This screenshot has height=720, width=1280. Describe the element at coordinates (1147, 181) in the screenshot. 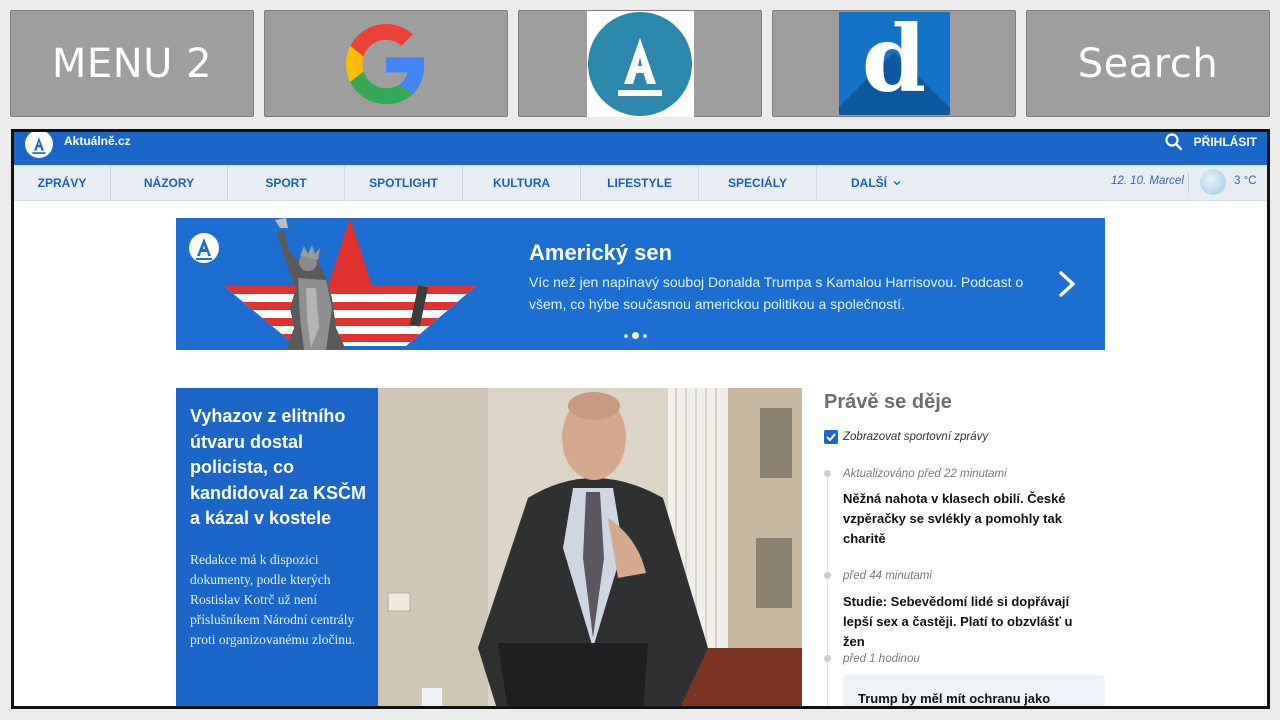

I see `date-nameday: 12. 10. Marcel` at that location.